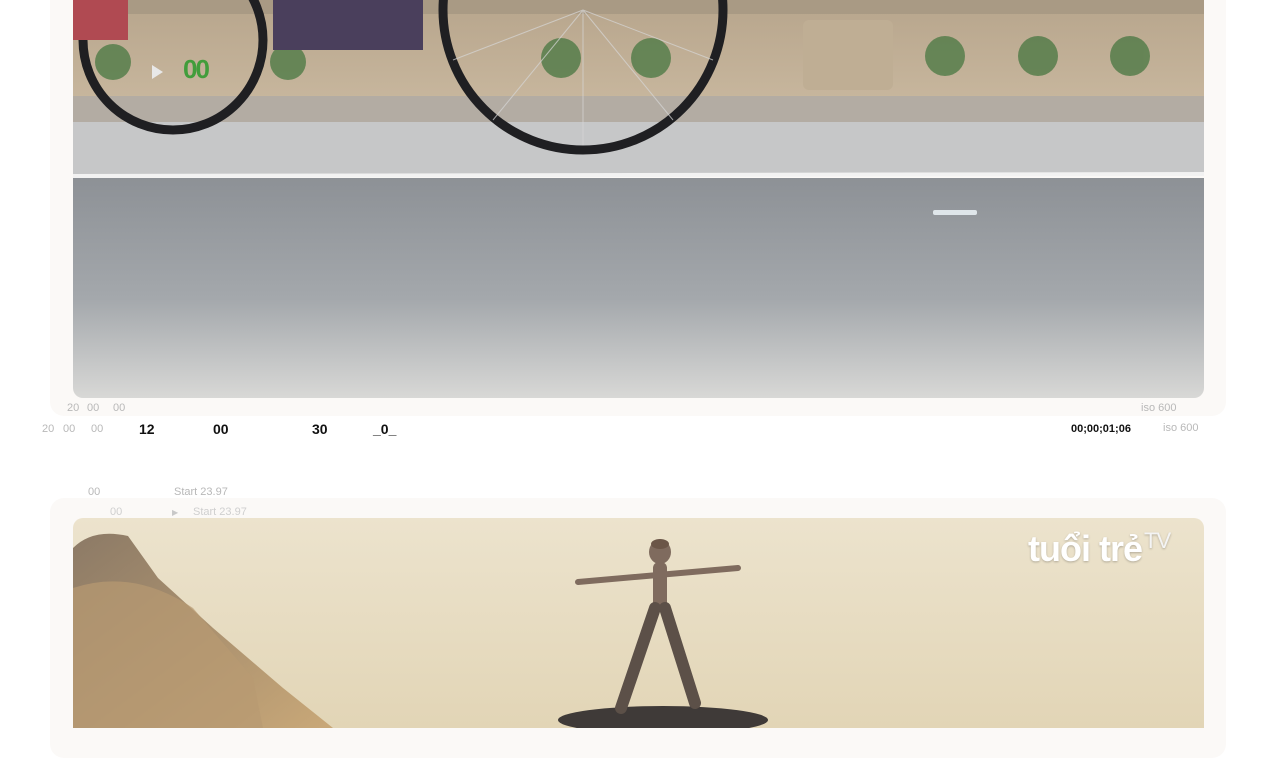 The height and width of the screenshot is (758, 1280). Describe the element at coordinates (320, 429) in the screenshot. I see `timecode-30: 30` at that location.